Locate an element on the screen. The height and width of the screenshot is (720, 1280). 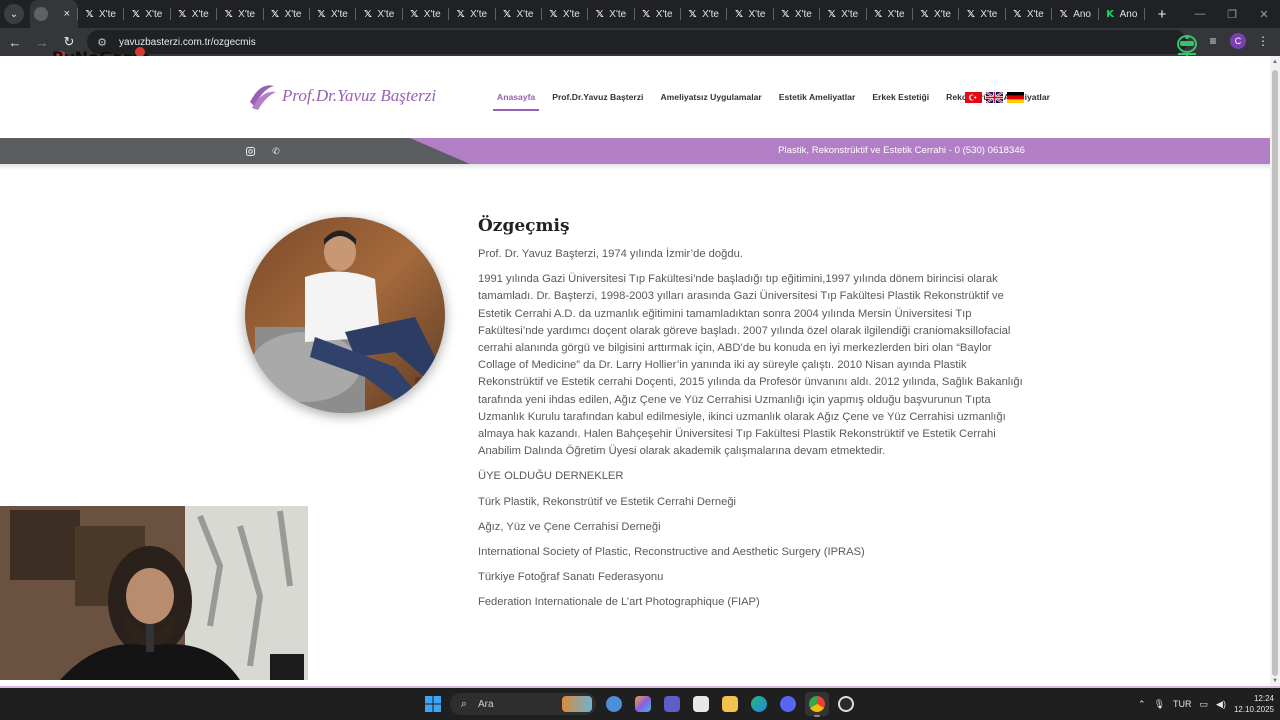
close-window-icon: ✕ is located at coordinates (1264, 14).